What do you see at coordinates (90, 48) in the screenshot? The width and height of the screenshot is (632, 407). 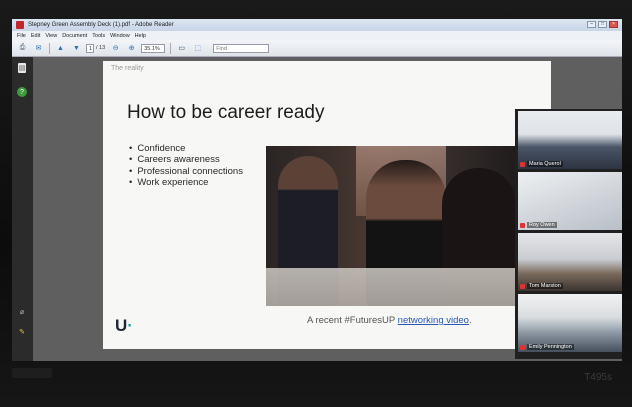 I see `page-number-input: 1` at bounding box center [90, 48].